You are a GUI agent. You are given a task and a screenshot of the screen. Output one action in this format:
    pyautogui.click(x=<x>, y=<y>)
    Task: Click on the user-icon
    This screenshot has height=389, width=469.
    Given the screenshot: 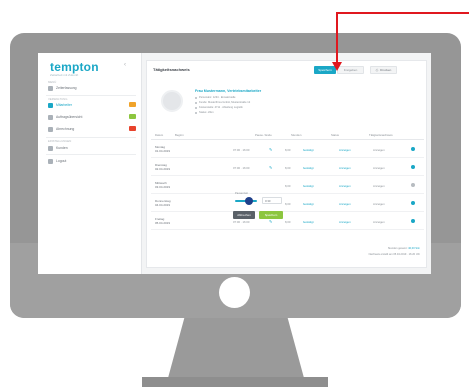 What is the action you would take?
    pyautogui.click(x=50, y=105)
    